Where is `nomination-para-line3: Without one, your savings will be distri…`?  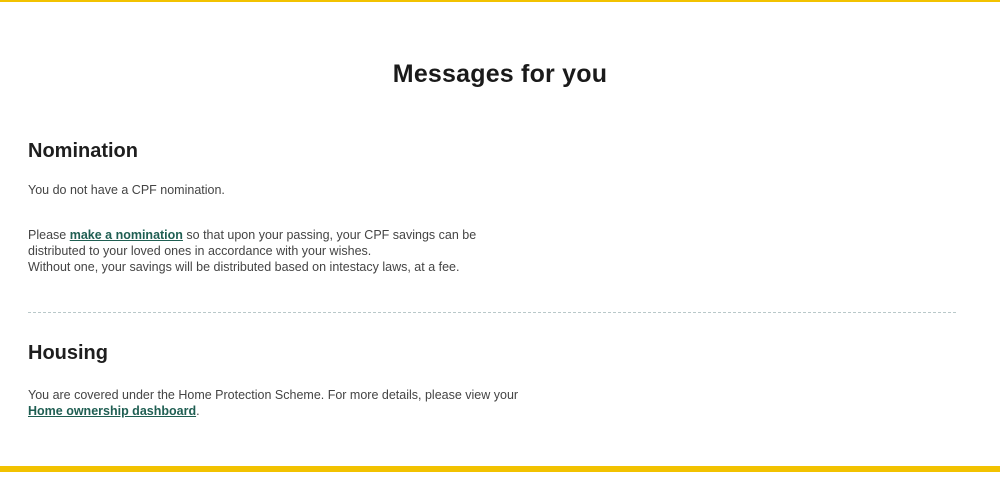
nomination-para-line3: Without one, your savings will be distri… is located at coordinates (244, 267).